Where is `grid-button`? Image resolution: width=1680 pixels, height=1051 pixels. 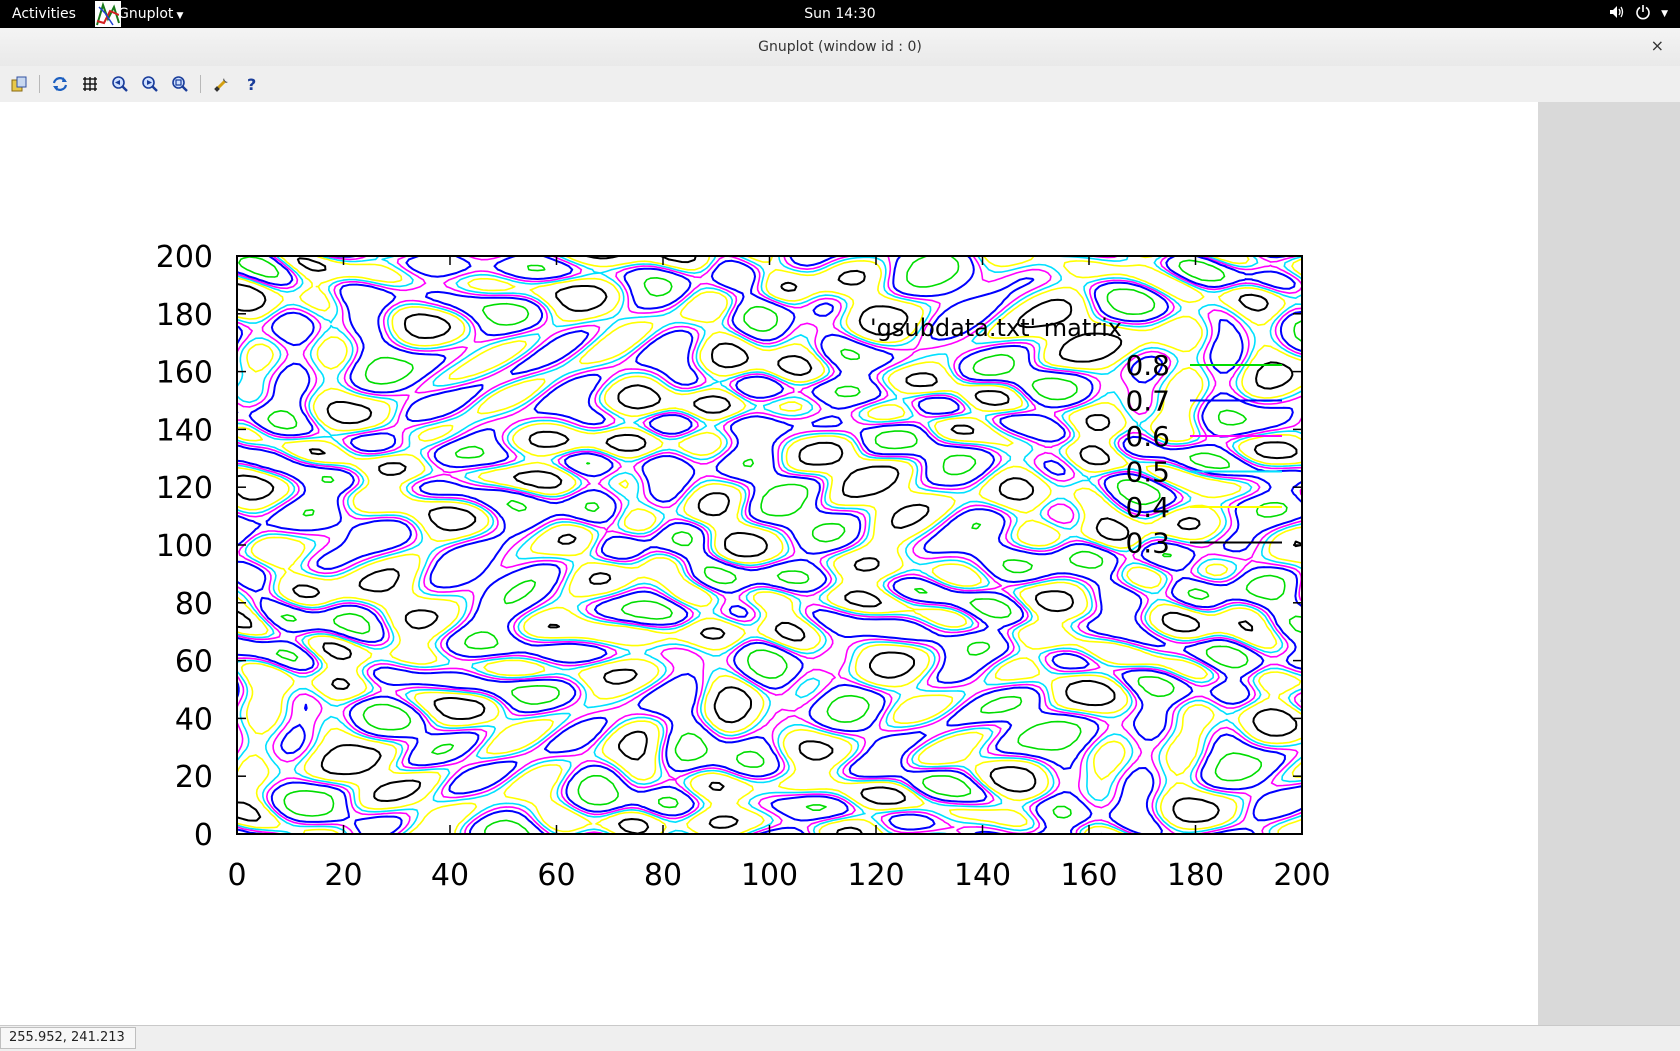 grid-button is located at coordinates (90, 84).